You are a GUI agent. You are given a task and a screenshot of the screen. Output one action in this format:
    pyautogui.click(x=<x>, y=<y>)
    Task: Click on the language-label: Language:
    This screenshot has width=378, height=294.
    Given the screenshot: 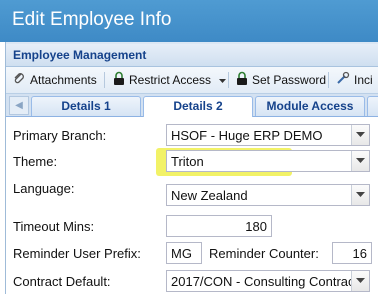 What is the action you would take?
    pyautogui.click(x=44, y=188)
    